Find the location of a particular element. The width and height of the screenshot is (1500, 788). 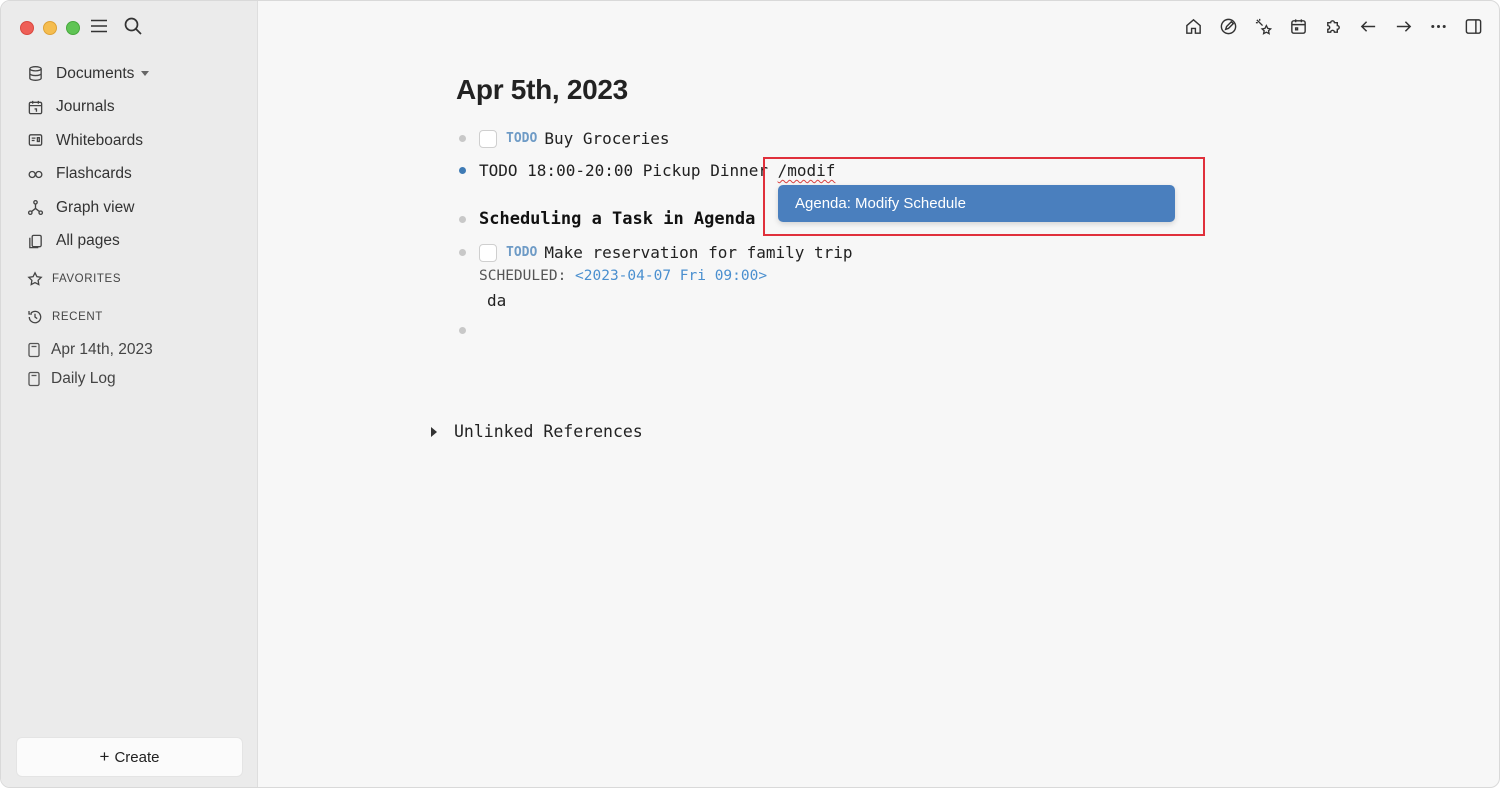

block-text: Buy Groceries is located at coordinates (606, 138).